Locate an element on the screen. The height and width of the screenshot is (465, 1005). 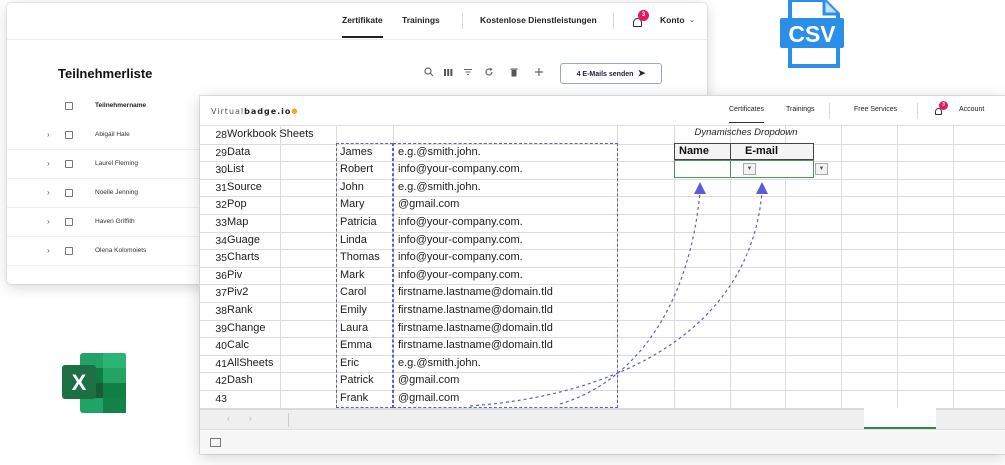
dropdown-email-header: E-mail is located at coordinates (772, 151).